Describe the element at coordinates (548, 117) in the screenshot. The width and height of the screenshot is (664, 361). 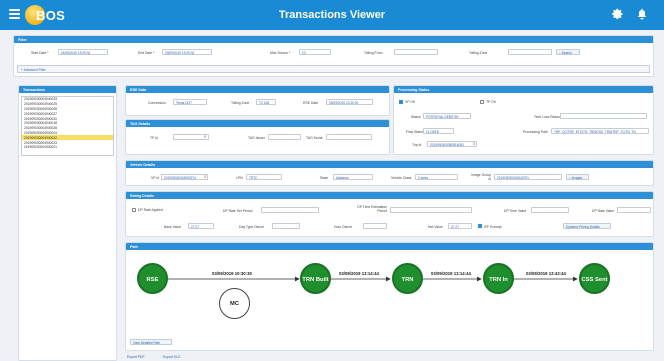
I see `tech-loss-label: Tech Loss Reason` at that location.